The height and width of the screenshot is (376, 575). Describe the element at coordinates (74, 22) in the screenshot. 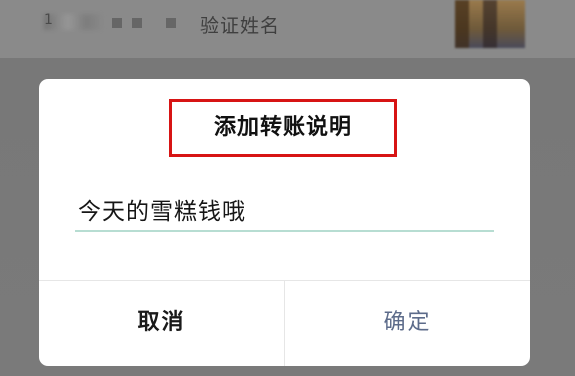

I see `account-blur` at that location.